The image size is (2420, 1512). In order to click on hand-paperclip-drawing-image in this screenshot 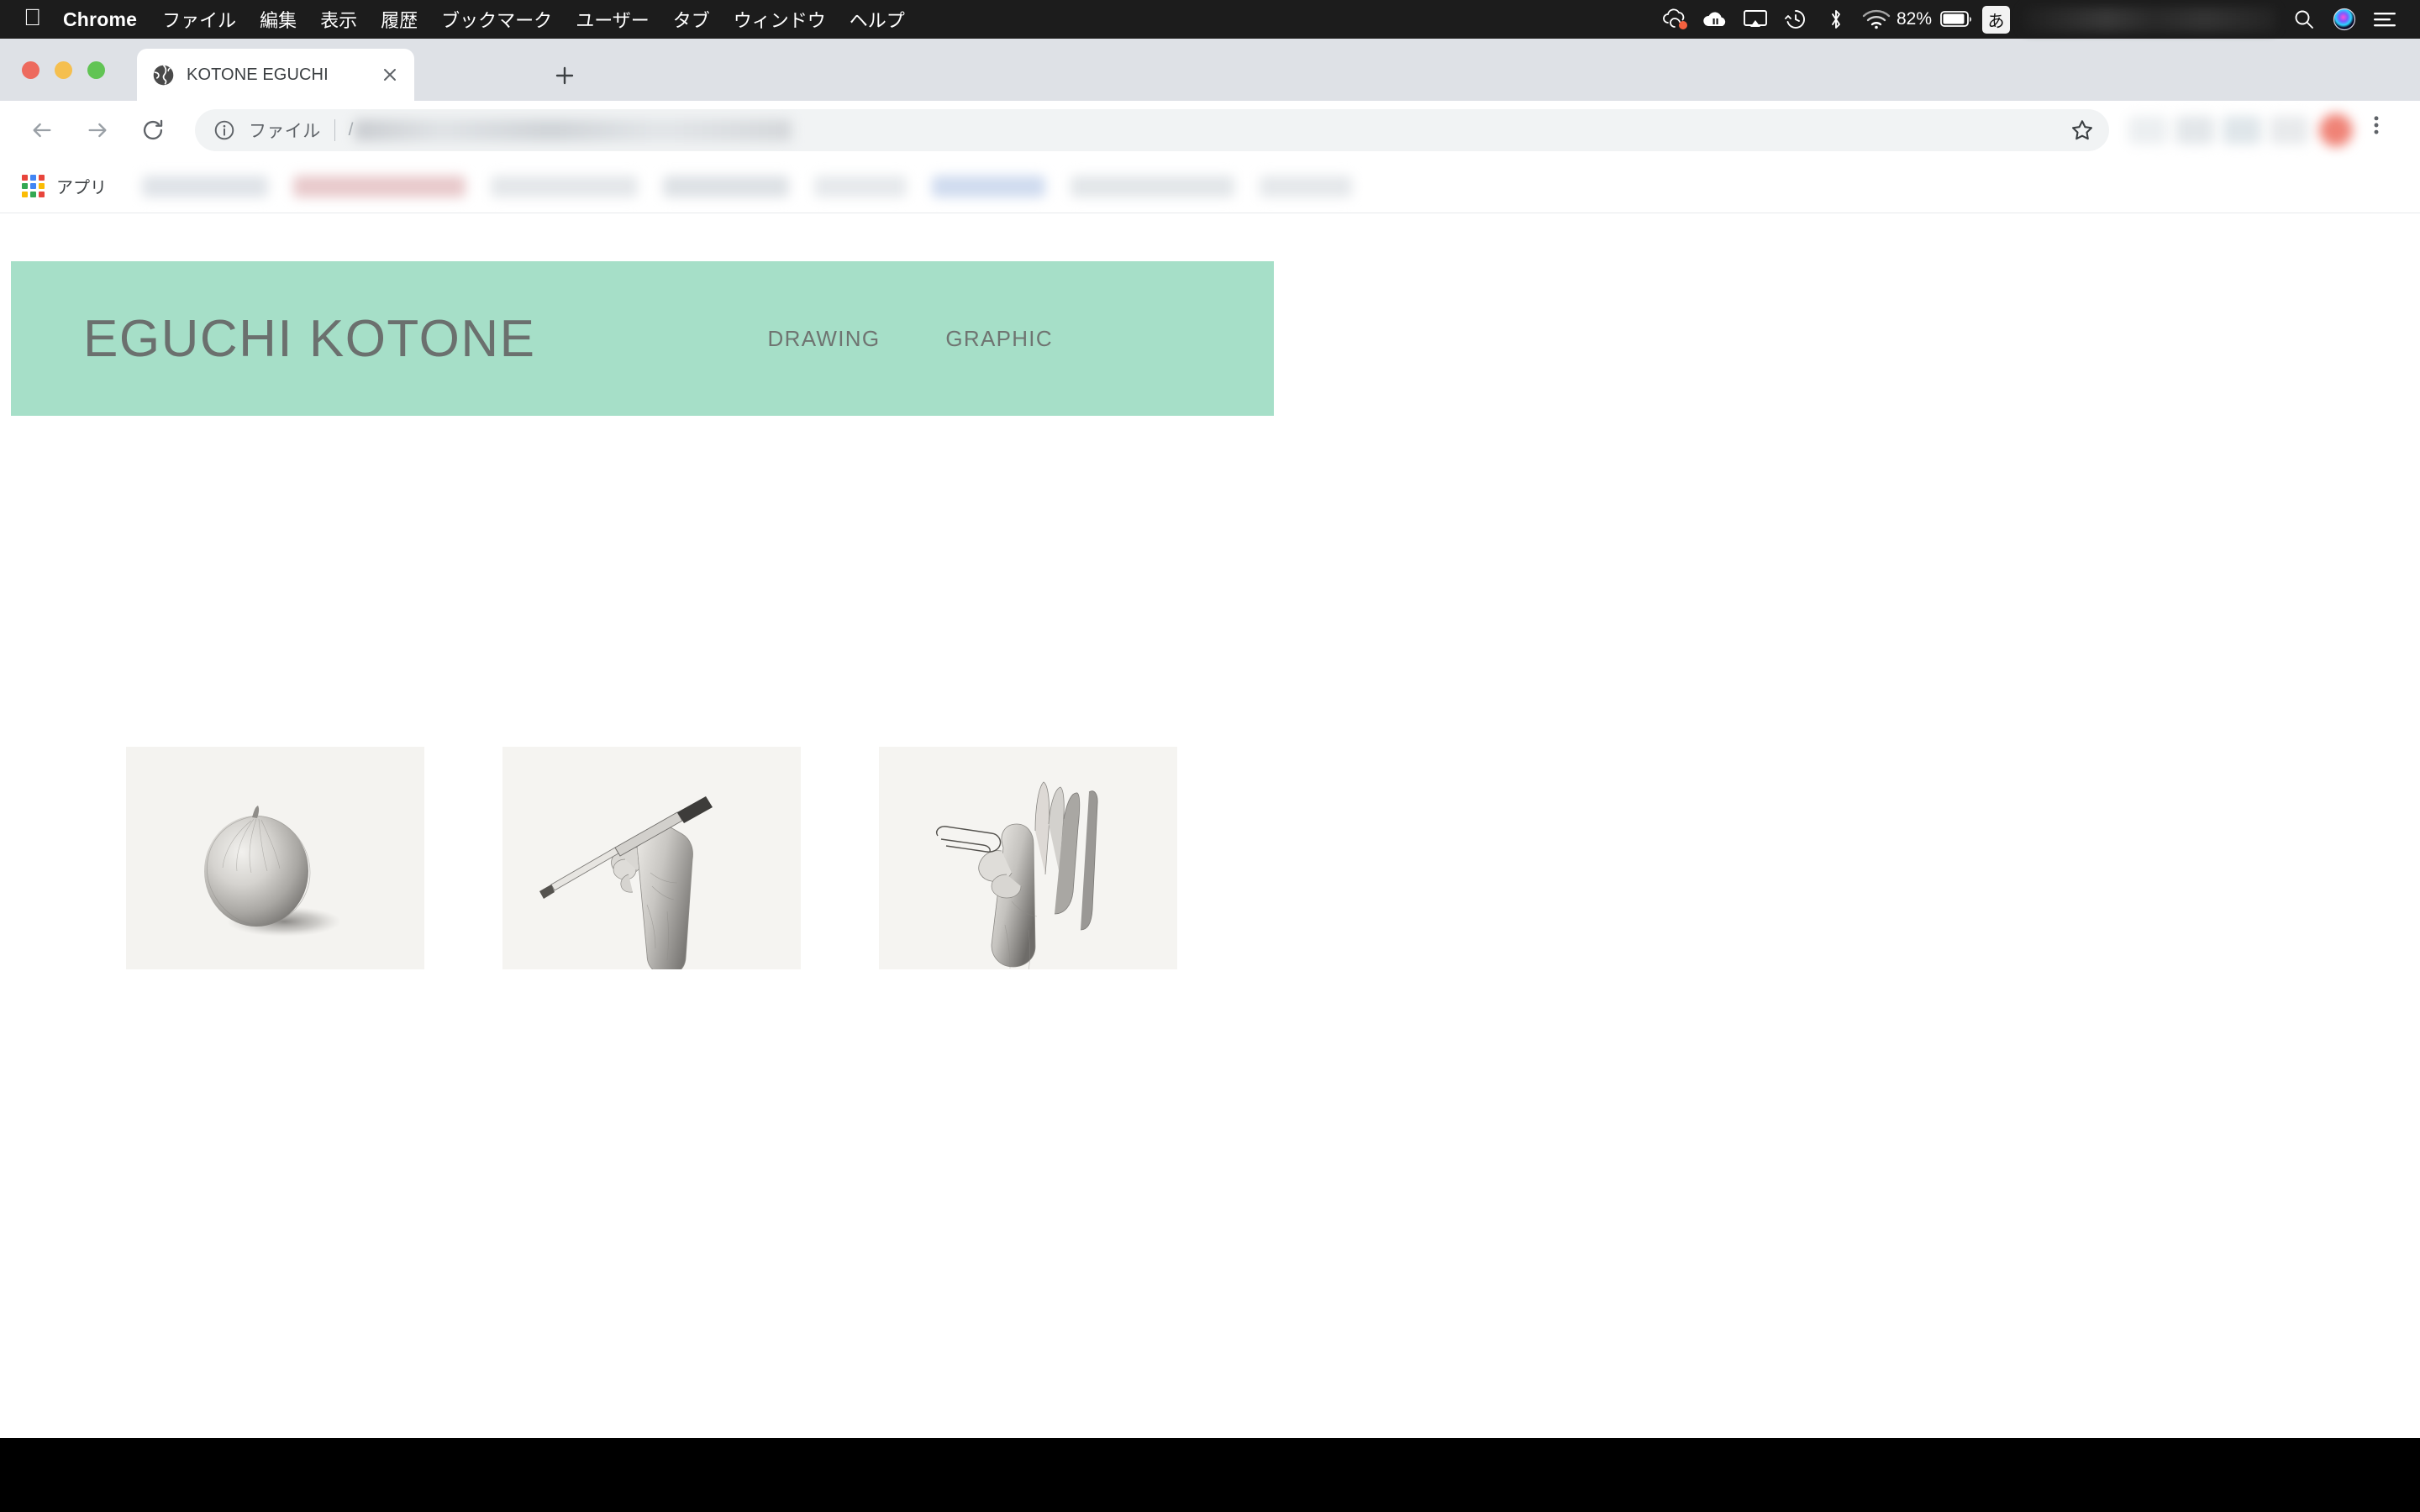, I will do `click(1028, 858)`.